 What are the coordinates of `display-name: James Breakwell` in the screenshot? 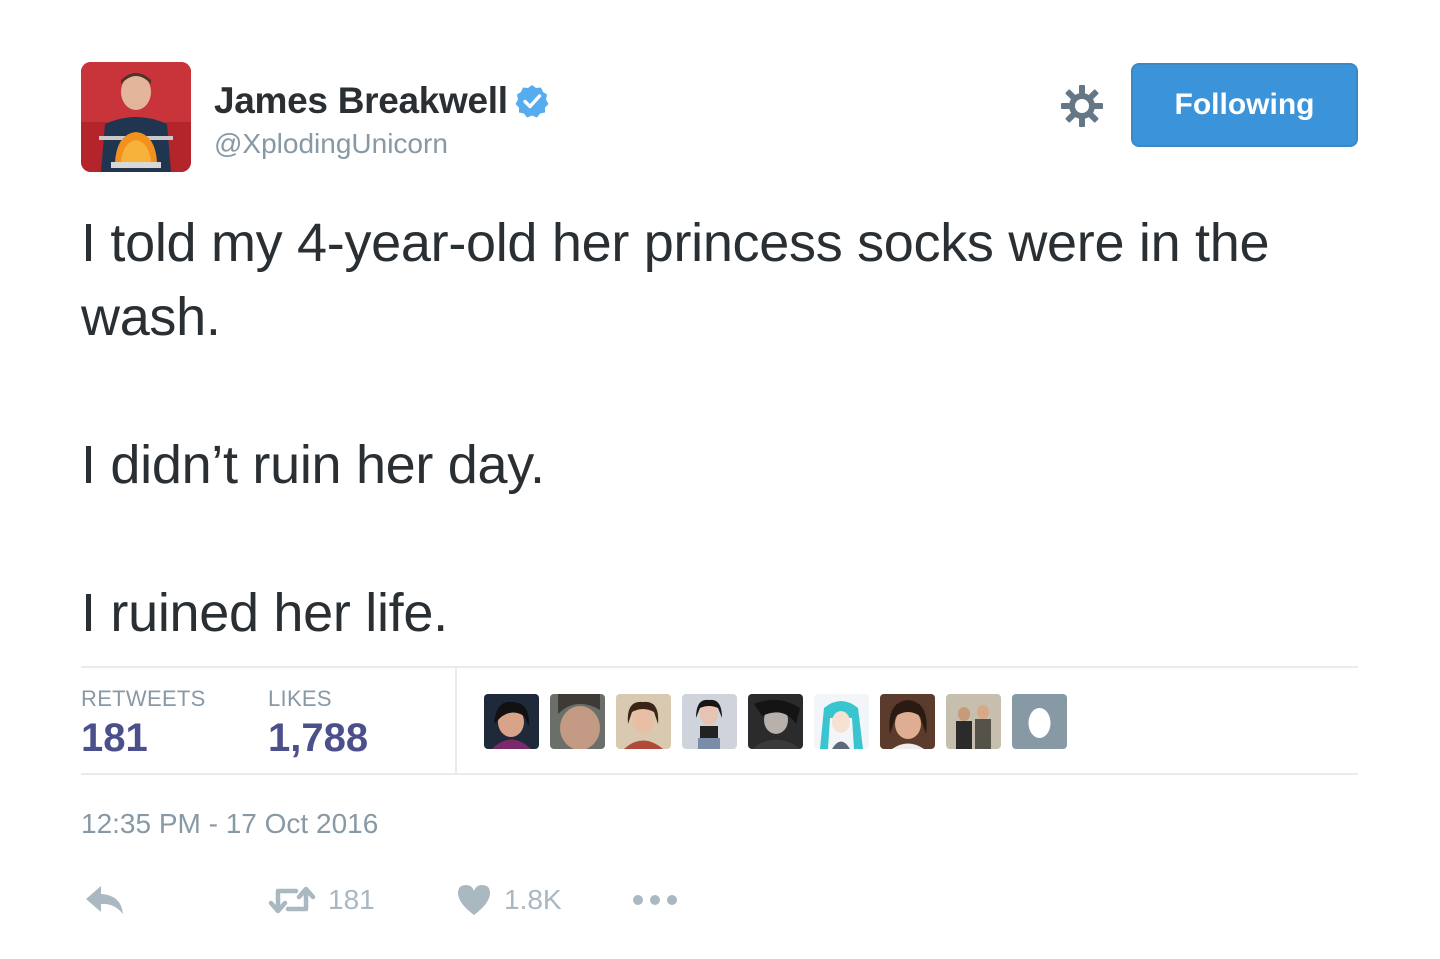 It's located at (361, 101).